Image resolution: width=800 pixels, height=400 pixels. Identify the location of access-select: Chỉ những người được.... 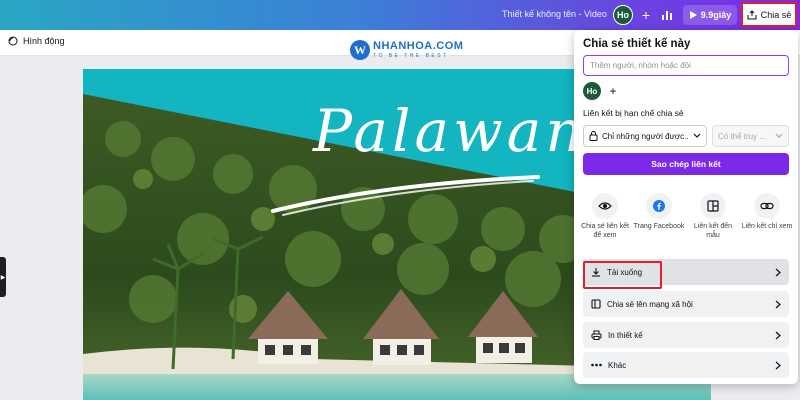
(645, 136).